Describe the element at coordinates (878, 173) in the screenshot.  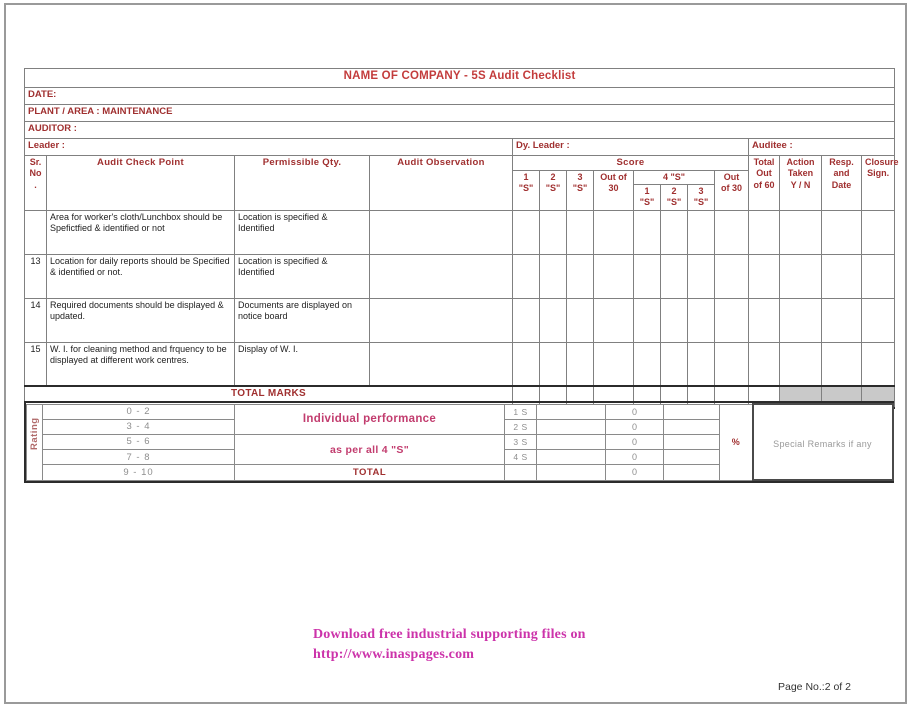
I see `header-closure-line2: Sign.` at that location.